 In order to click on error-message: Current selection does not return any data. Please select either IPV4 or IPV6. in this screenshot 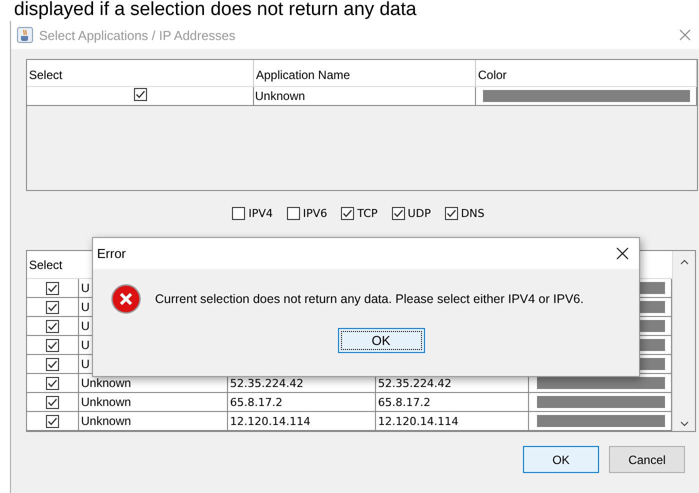, I will do `click(369, 299)`.